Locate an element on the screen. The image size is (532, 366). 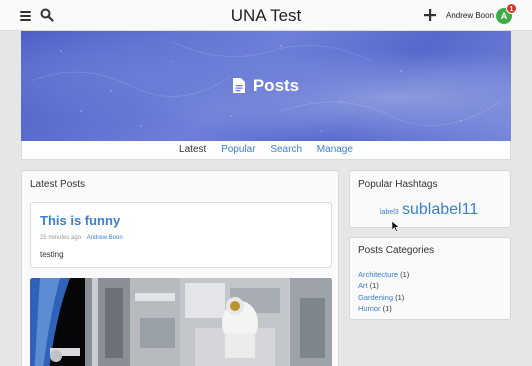
category-art: Art is located at coordinates (363, 285).